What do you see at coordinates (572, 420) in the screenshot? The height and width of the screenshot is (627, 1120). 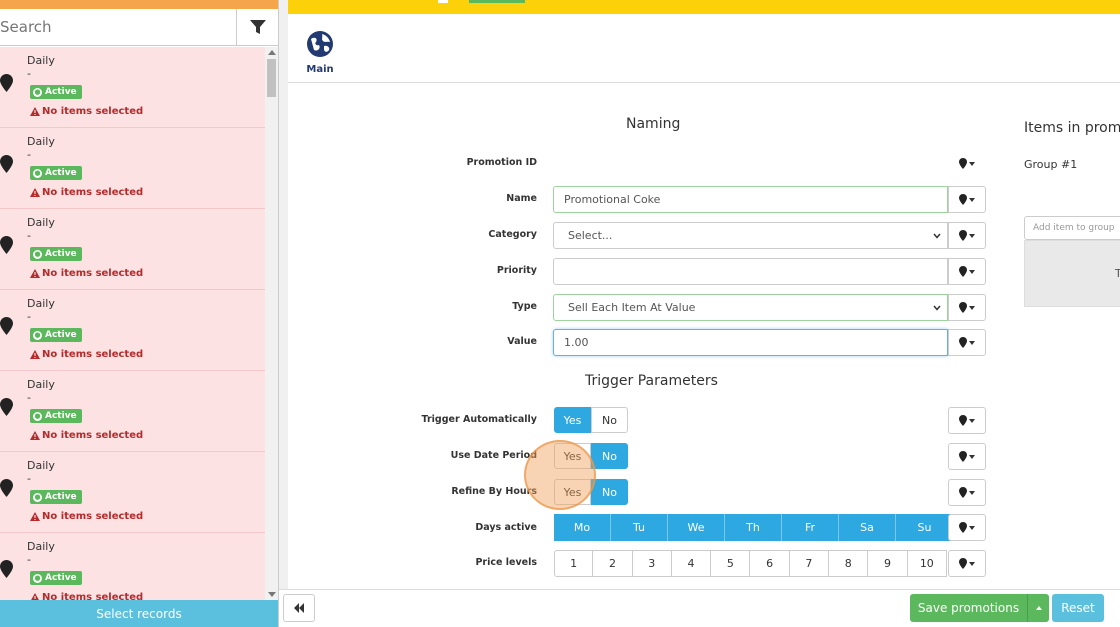 I see `trigger-auto-yes: Yes` at bounding box center [572, 420].